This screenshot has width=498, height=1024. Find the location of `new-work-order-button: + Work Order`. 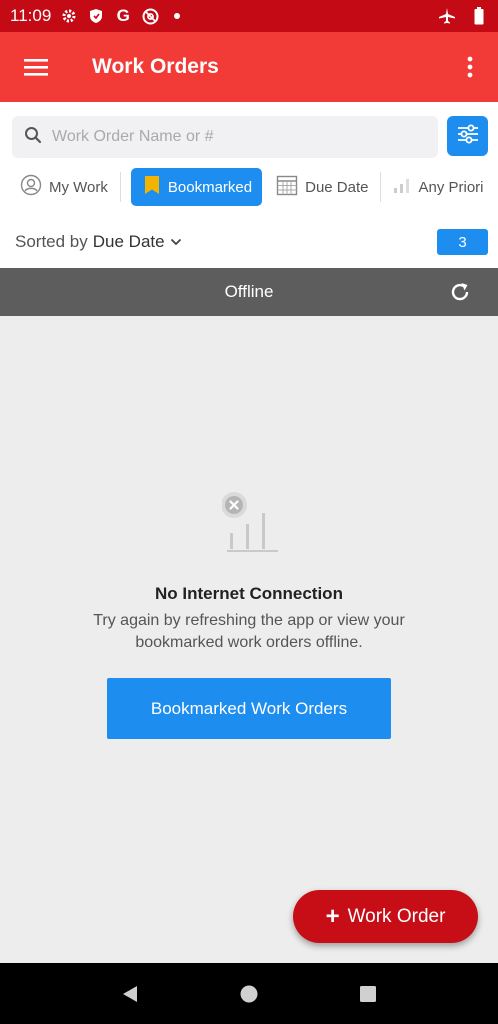

new-work-order-button: + Work Order is located at coordinates (385, 916).